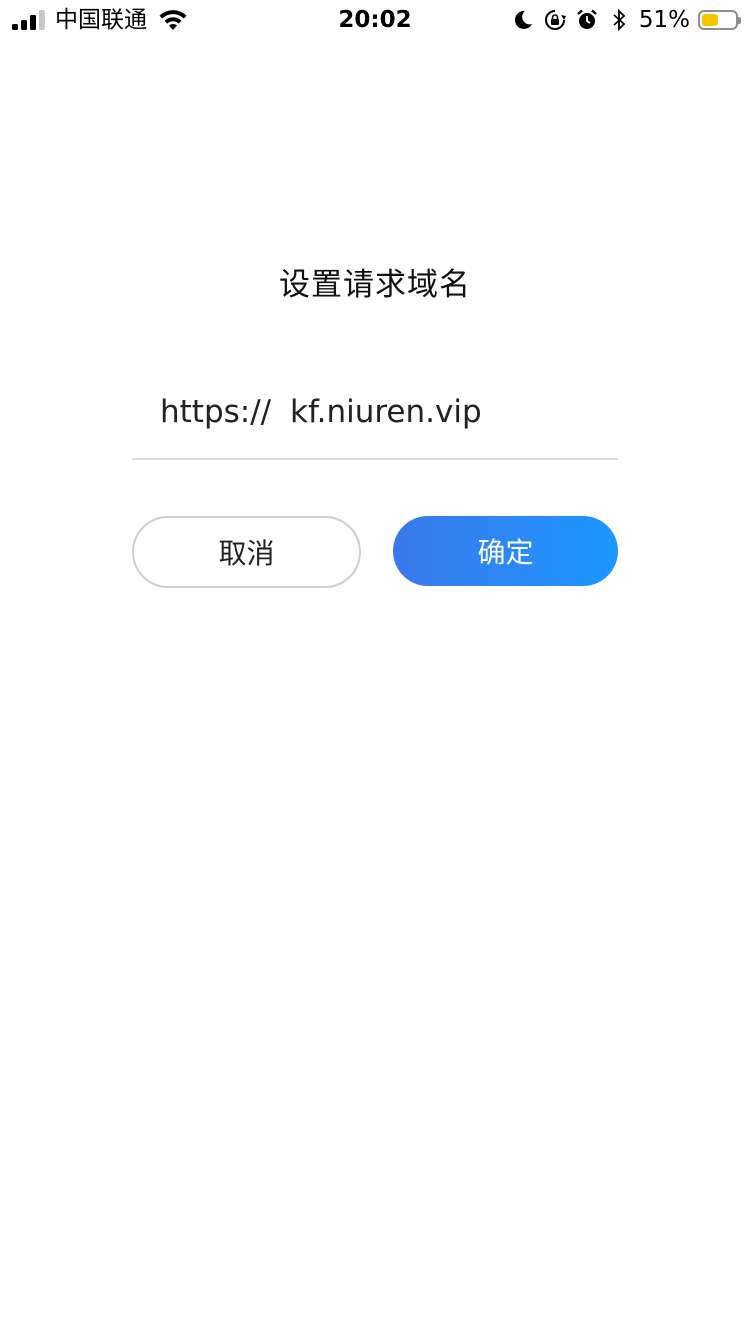  Describe the element at coordinates (664, 20) in the screenshot. I see `battery-percentage: 51%` at that location.